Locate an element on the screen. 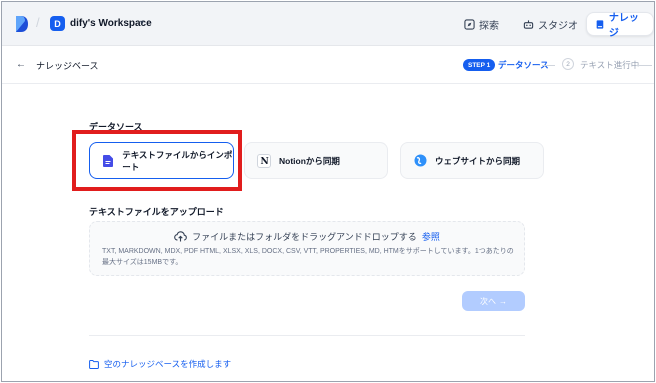 Image resolution: width=656 pixels, height=383 pixels. compass-icon is located at coordinates (469, 24).